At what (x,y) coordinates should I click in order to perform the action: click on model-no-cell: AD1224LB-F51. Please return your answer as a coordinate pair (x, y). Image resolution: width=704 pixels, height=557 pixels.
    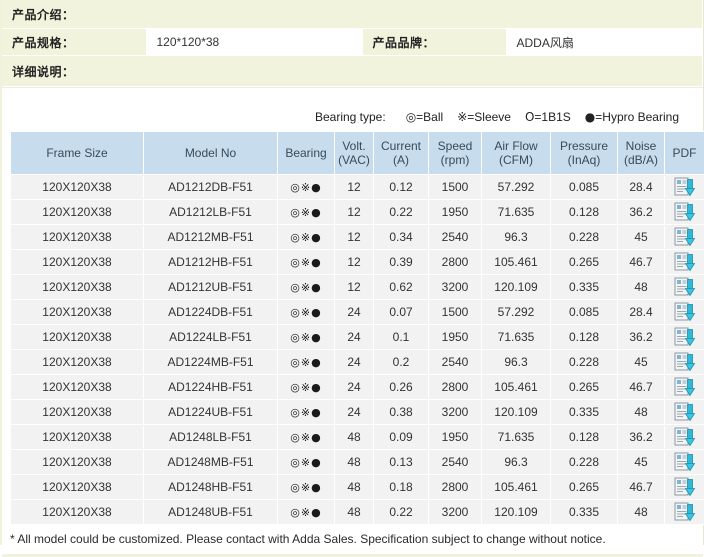
    Looking at the image, I should click on (210, 337).